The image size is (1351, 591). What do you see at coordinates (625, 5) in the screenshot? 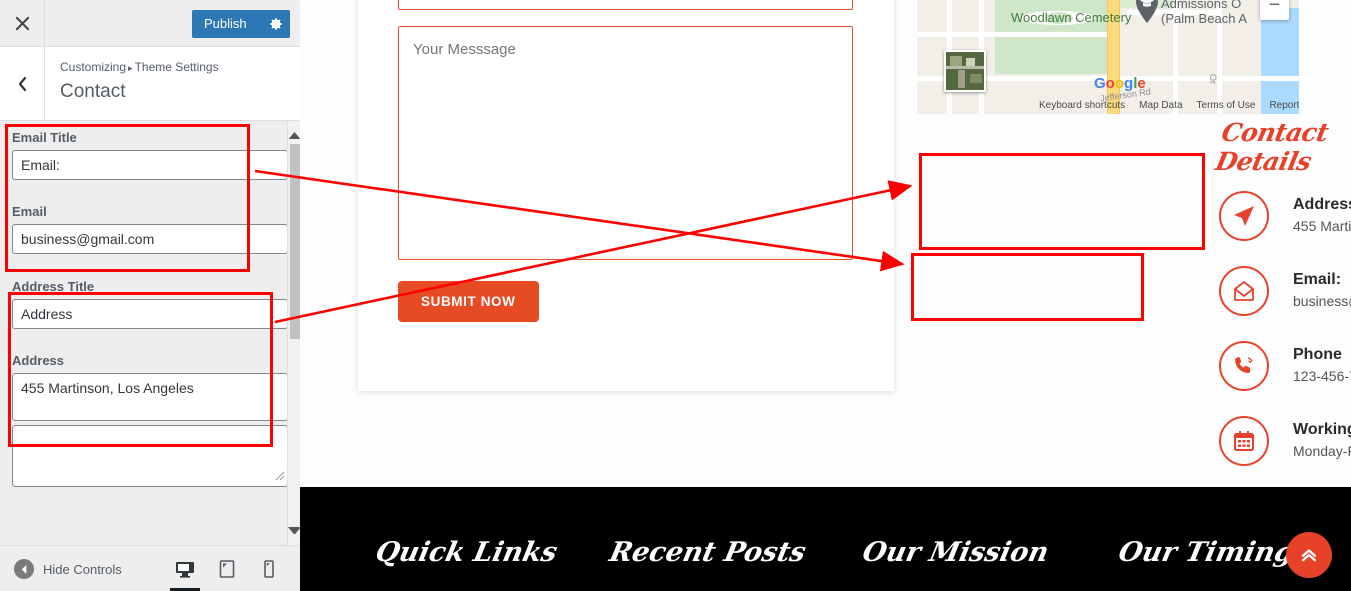
I see `subject-input` at bounding box center [625, 5].